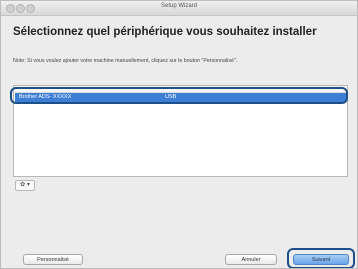 This screenshot has width=358, height=269. Describe the element at coordinates (321, 258) in the screenshot. I see `next-button-highlight` at that location.